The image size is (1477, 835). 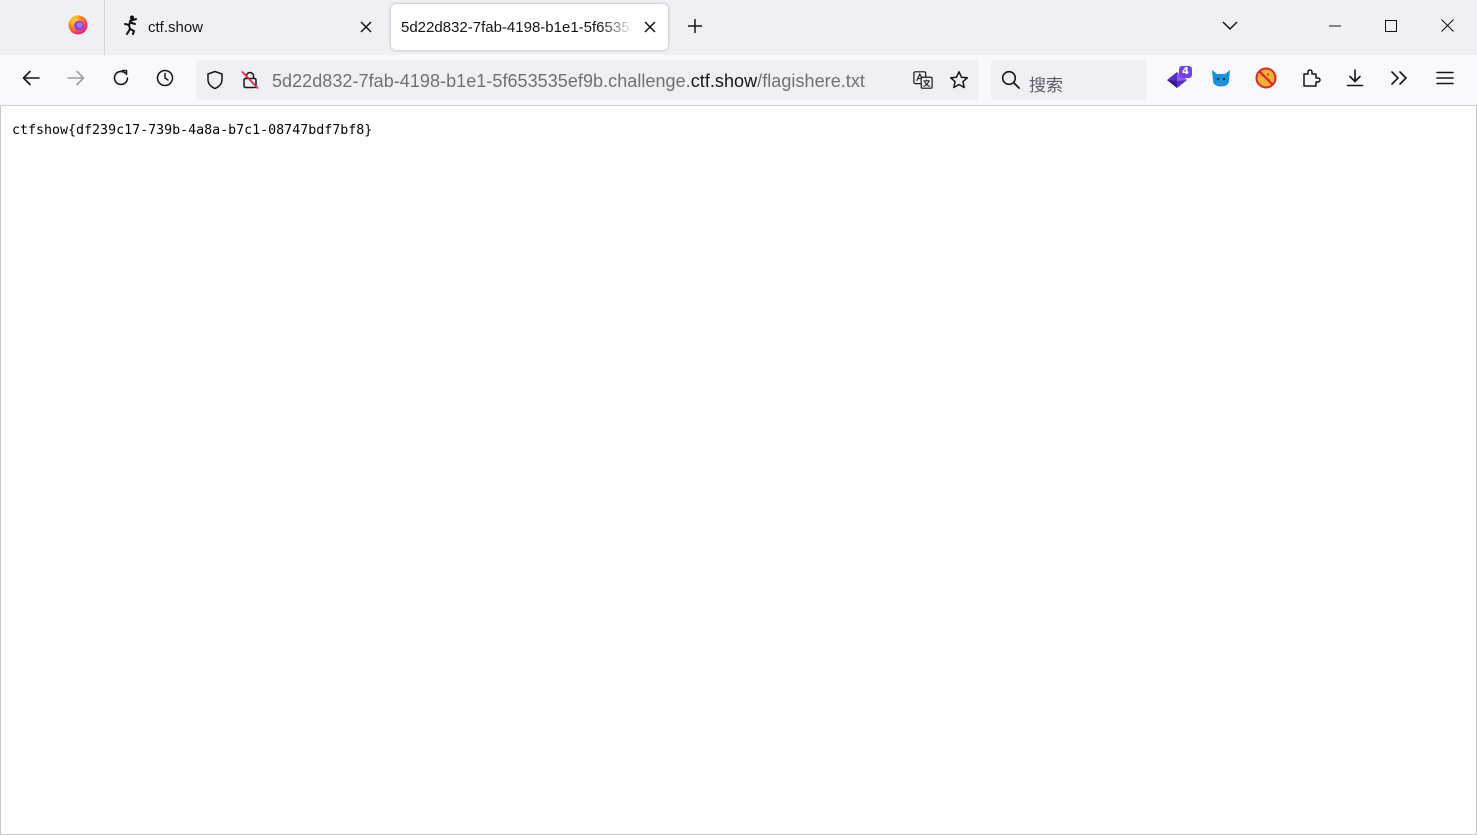 I want to click on app-menu-button, so click(x=1445, y=80).